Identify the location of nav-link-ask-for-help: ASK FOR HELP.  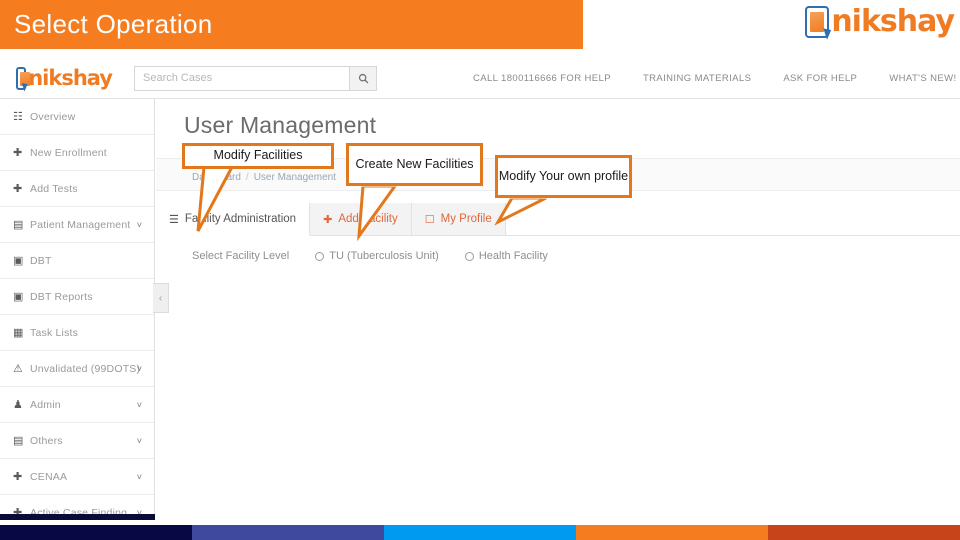
(820, 78).